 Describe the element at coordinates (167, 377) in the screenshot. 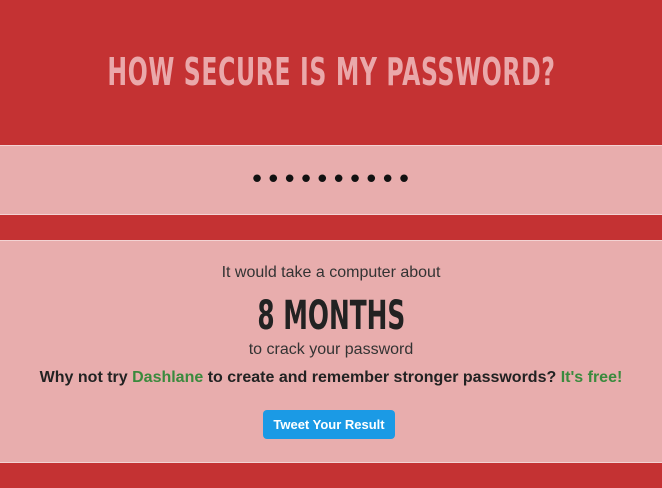

I see `dashlane-link: Dashlane` at that location.